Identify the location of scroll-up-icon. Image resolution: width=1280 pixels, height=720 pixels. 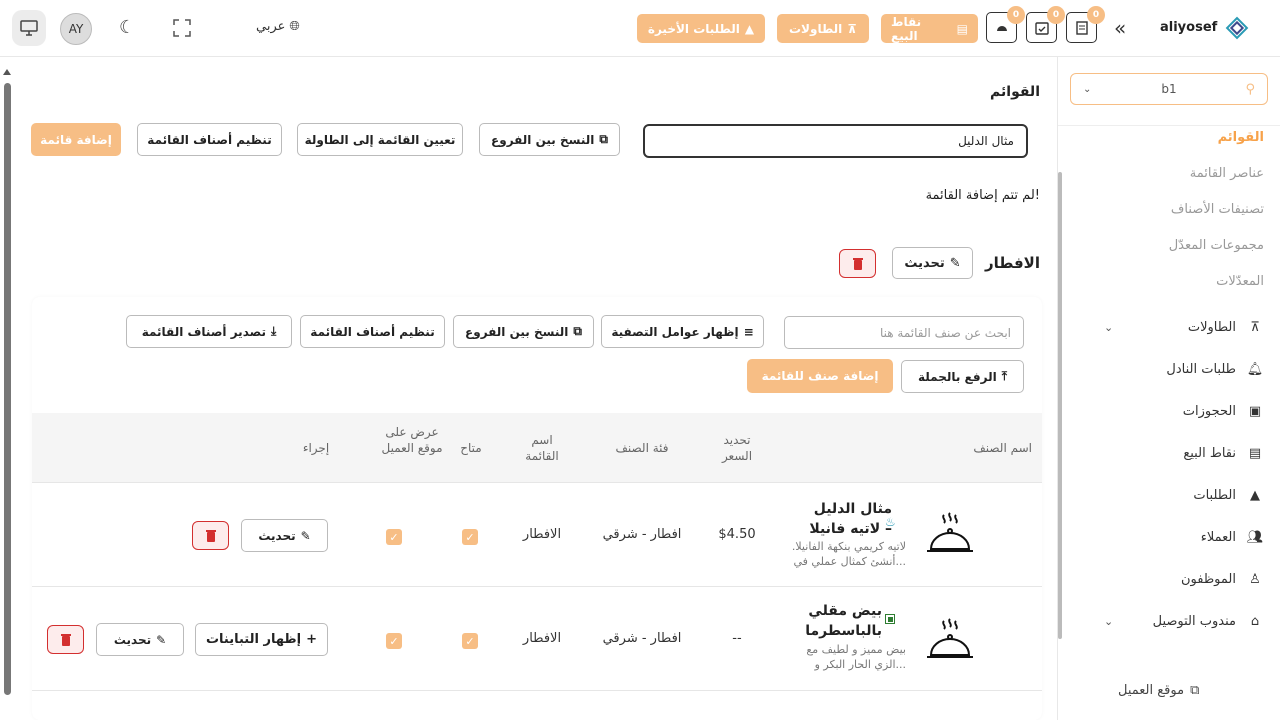
(7, 72).